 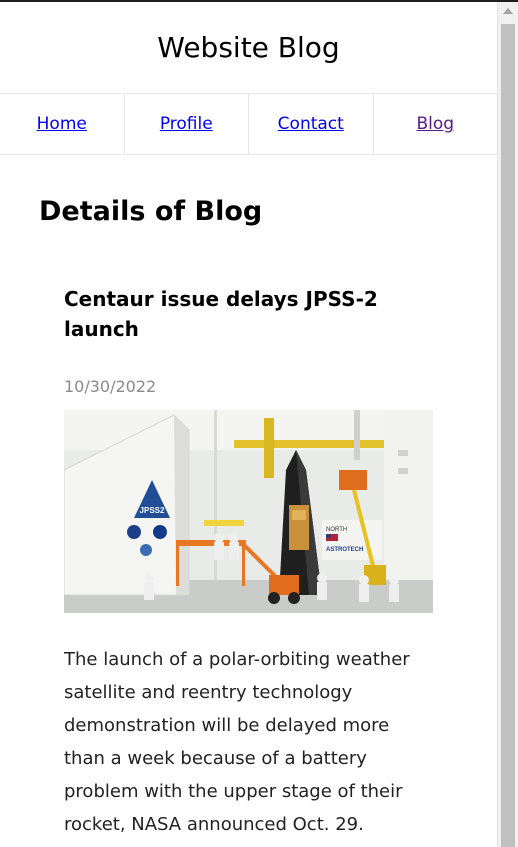 I want to click on nav-item-contact: Contact, so click(x=311, y=124).